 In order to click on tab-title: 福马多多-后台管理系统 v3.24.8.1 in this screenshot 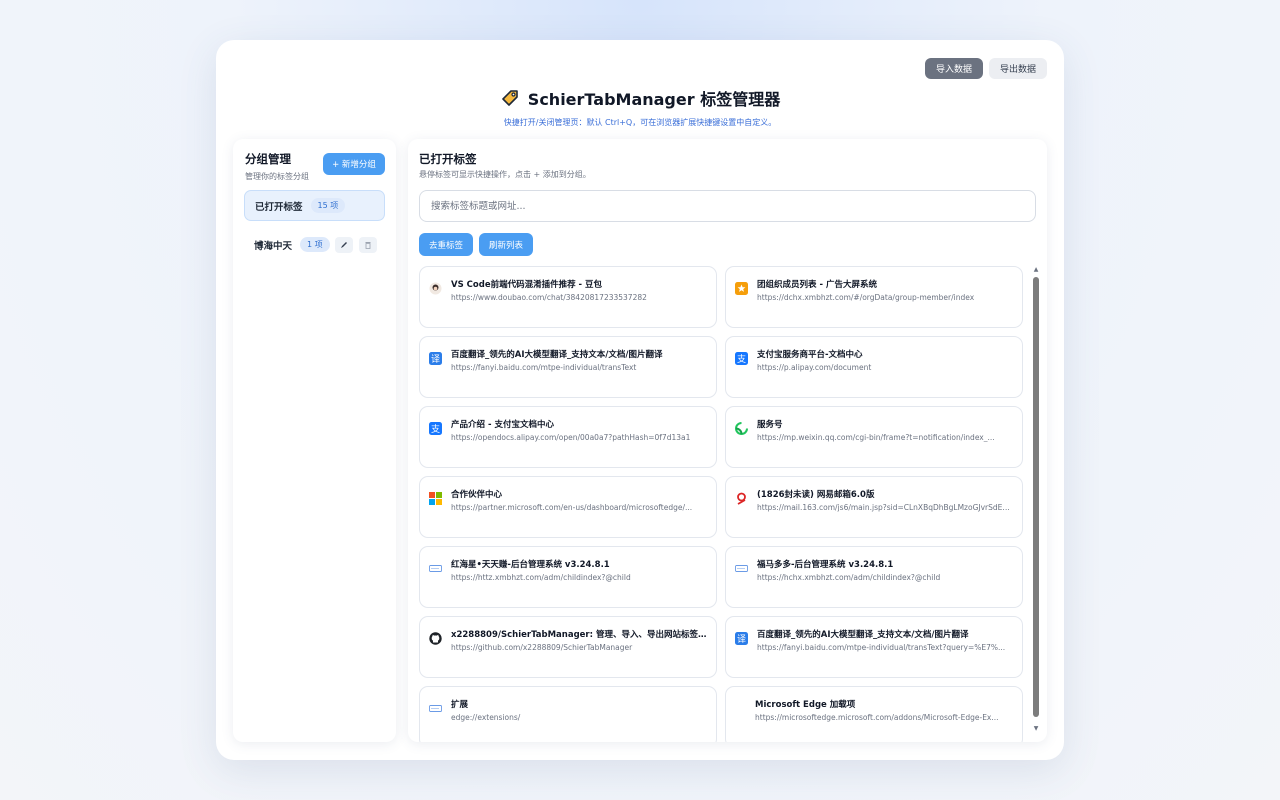, I will do `click(825, 565)`.